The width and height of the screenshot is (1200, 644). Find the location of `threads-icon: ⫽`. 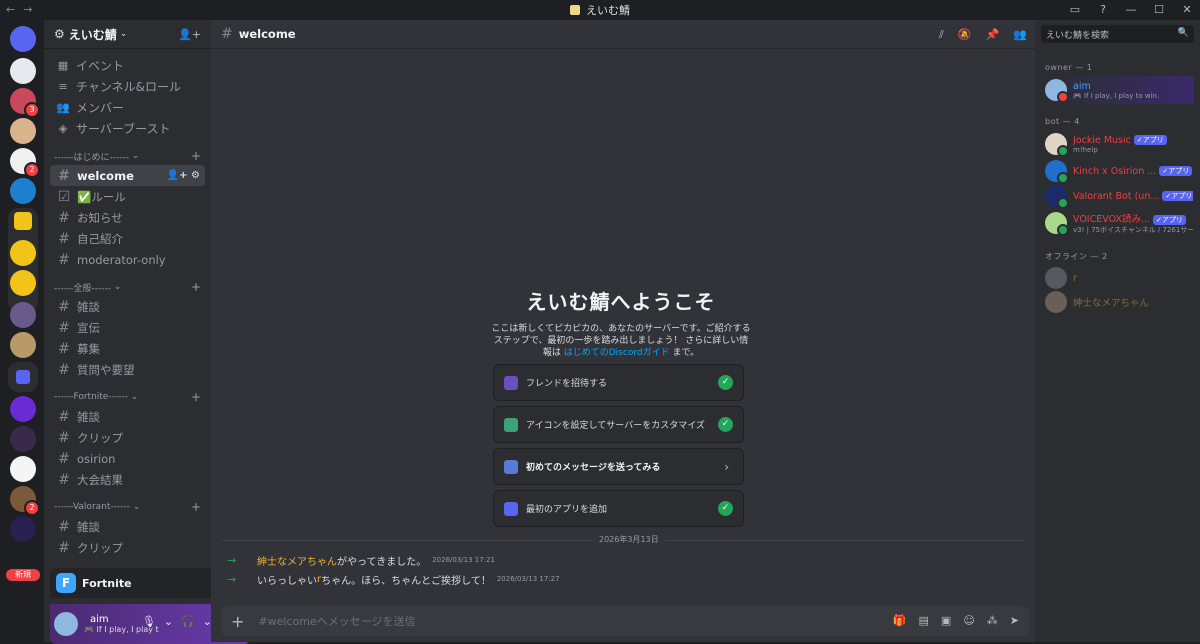

threads-icon: ⫽ is located at coordinates (941, 35).